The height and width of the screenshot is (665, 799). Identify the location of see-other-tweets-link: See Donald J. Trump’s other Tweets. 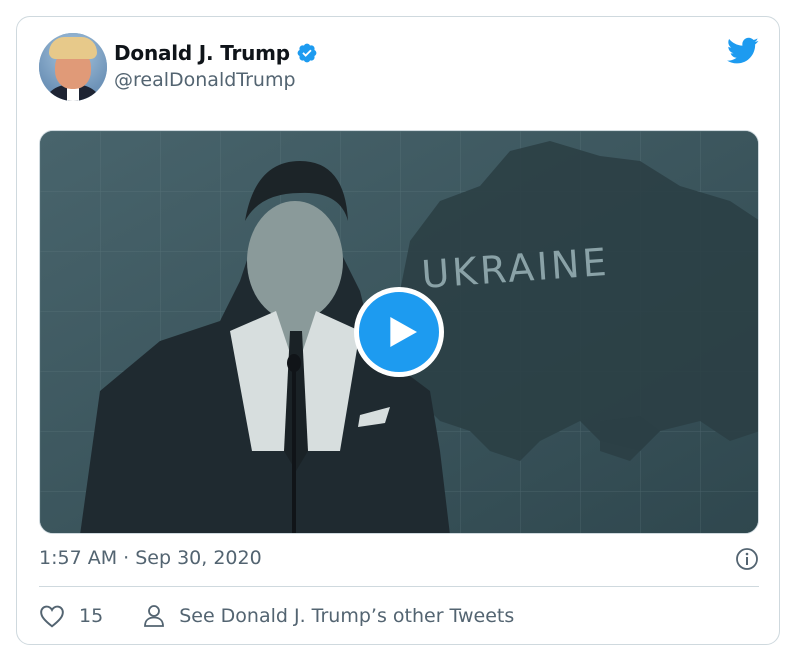
(328, 616).